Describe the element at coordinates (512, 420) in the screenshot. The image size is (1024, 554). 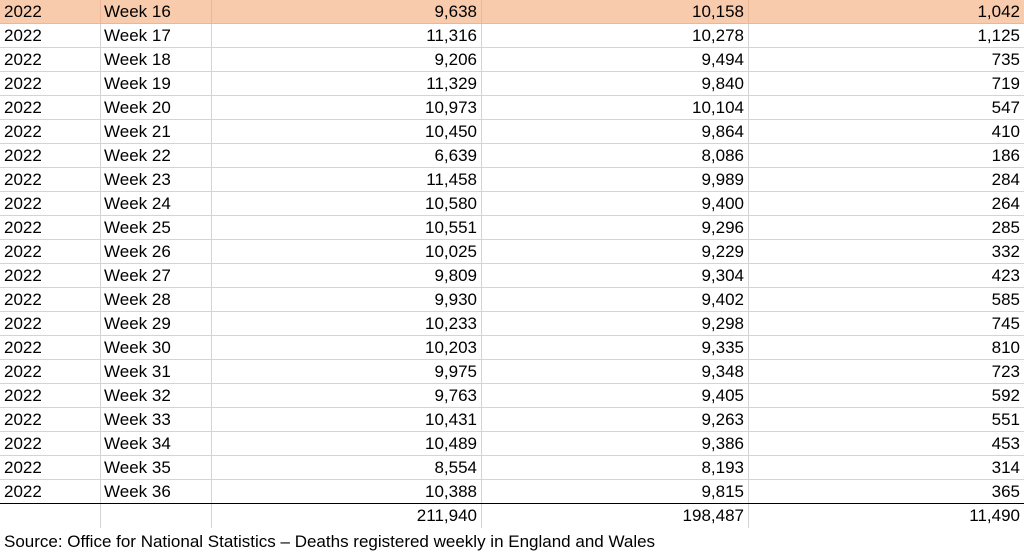
I see `table-row: 2022 Week 33 10,431 9,263 551` at that location.